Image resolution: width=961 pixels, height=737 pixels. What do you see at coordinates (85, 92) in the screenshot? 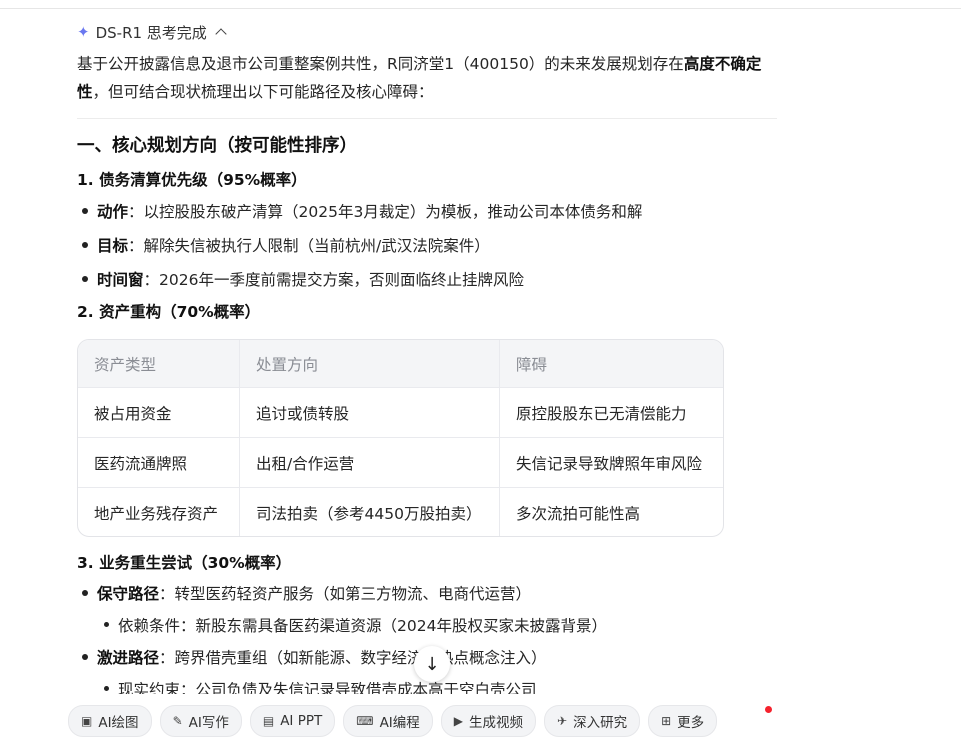
I see `intro-emphasis-cont: 性` at bounding box center [85, 92].